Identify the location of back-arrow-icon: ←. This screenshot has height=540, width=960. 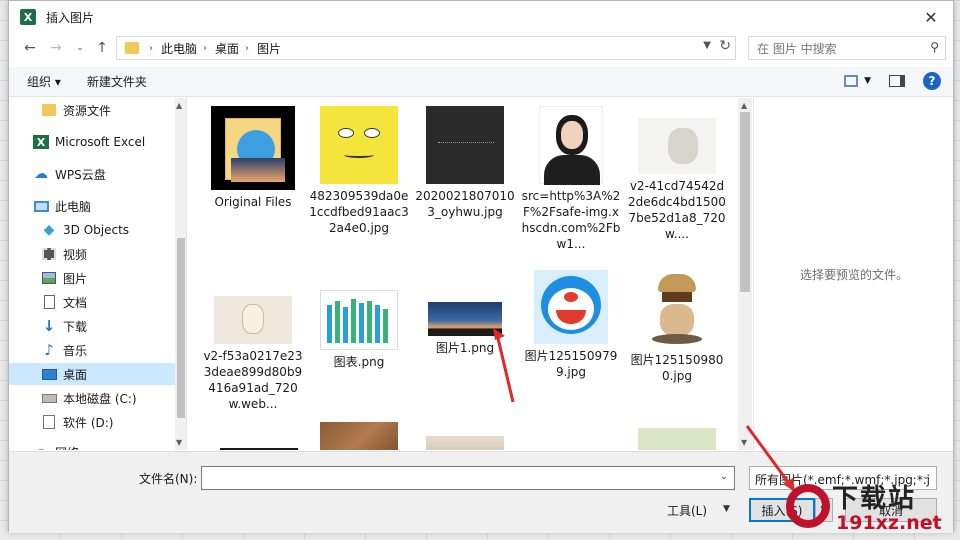
(30, 48).